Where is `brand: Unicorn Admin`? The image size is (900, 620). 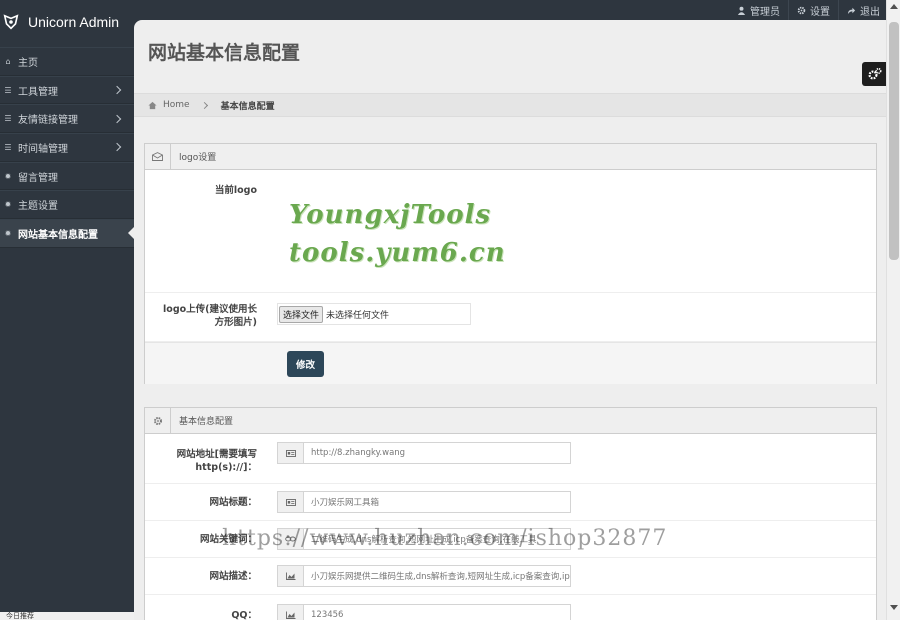
brand: Unicorn Admin is located at coordinates (67, 22).